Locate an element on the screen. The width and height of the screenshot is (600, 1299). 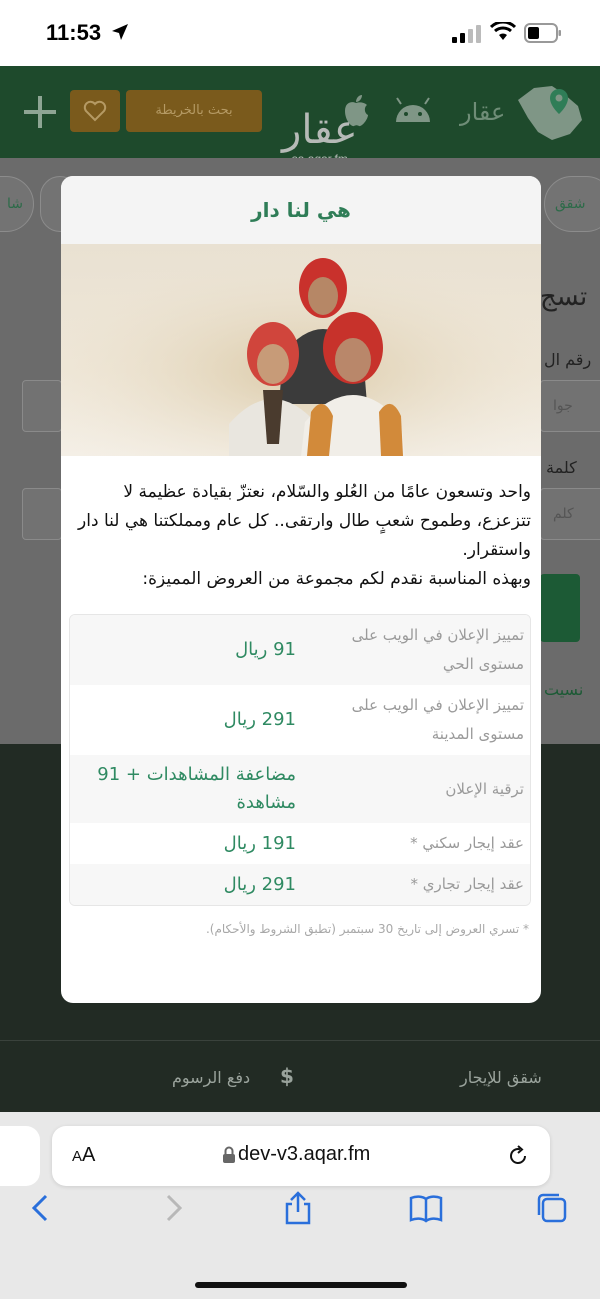
category-chip: شقق is located at coordinates (572, 204).